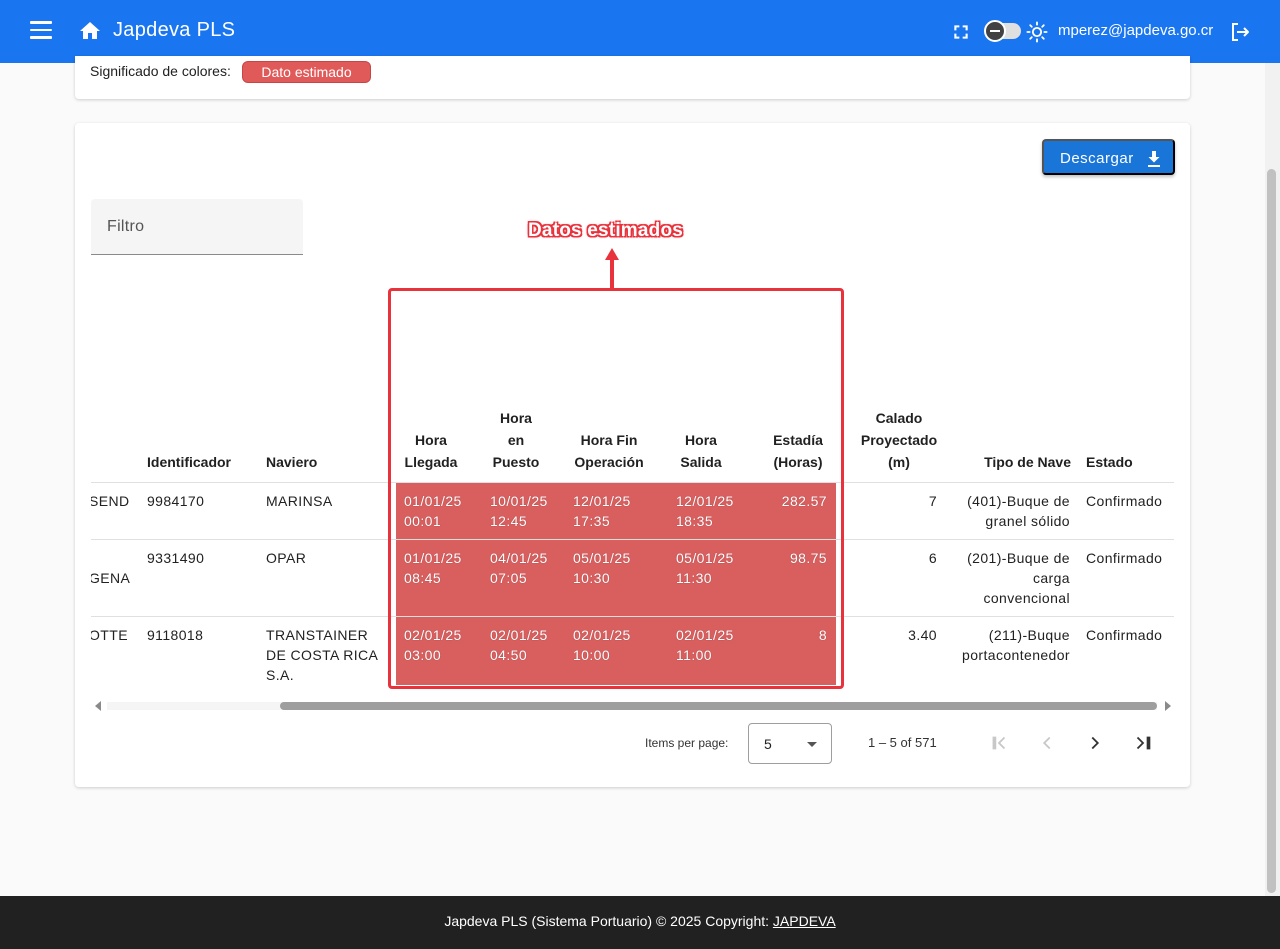  What do you see at coordinates (174, 30) in the screenshot?
I see `app-title: Japdeva PLS` at bounding box center [174, 30].